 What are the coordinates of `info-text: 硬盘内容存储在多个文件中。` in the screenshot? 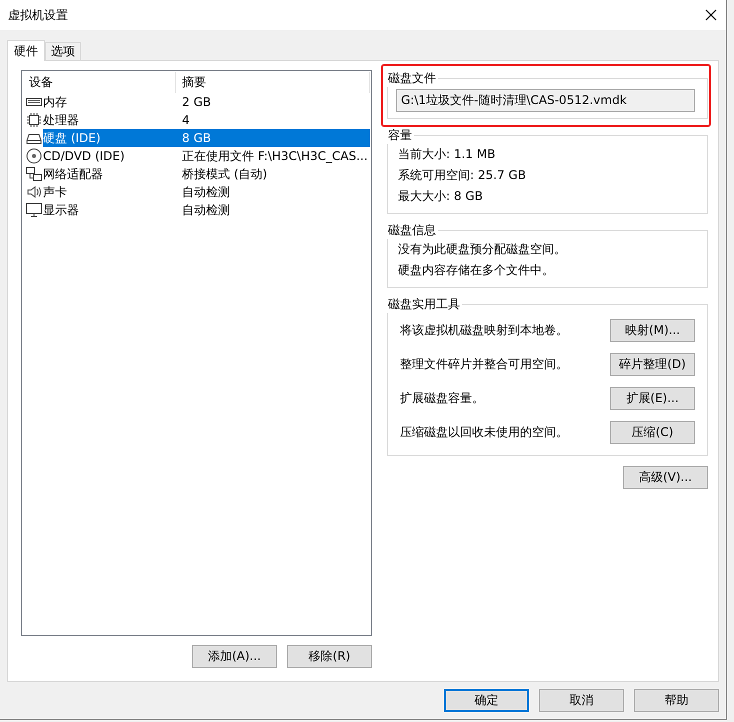 It's located at (476, 270).